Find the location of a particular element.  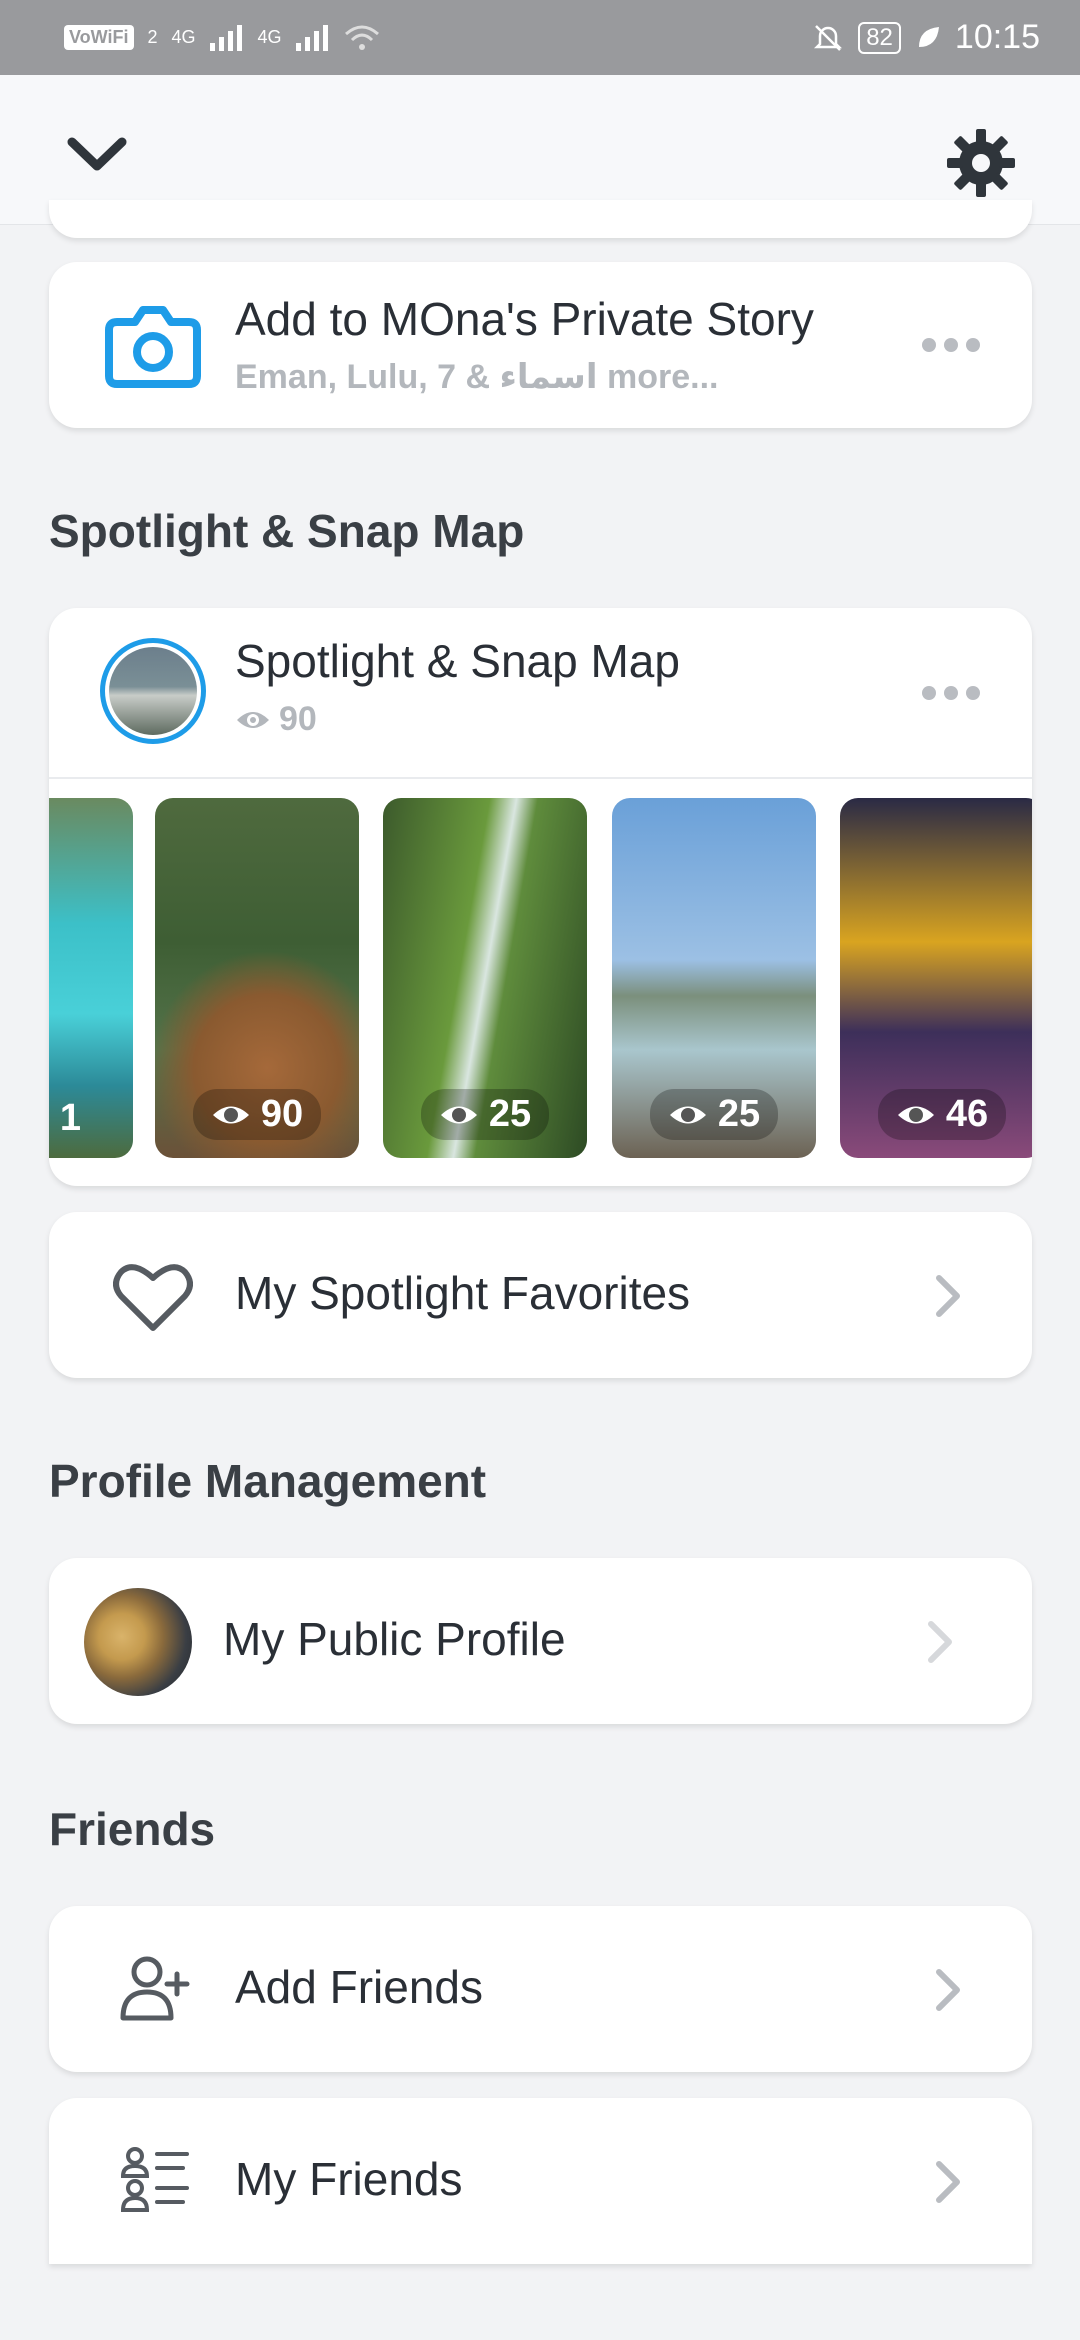

partial-card is located at coordinates (540, 219).